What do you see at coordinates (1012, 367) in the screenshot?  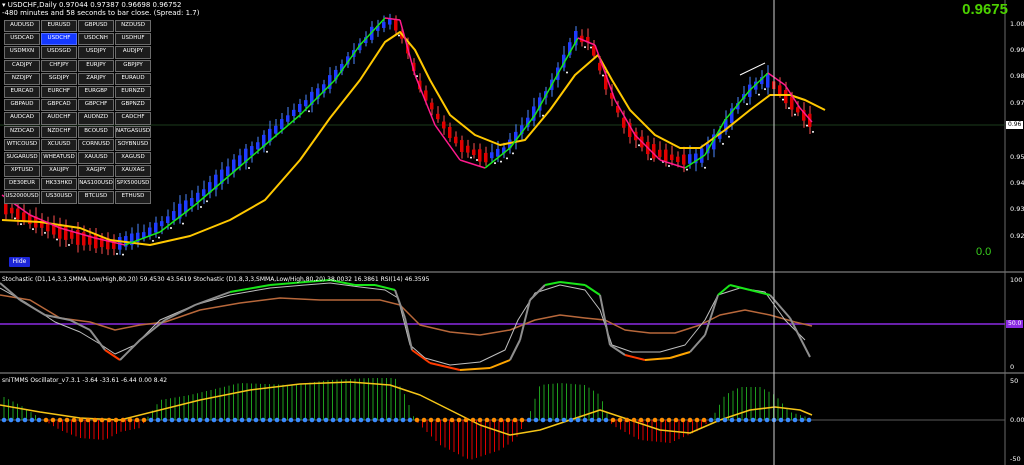 I see `stoch-tick: 0` at bounding box center [1012, 367].